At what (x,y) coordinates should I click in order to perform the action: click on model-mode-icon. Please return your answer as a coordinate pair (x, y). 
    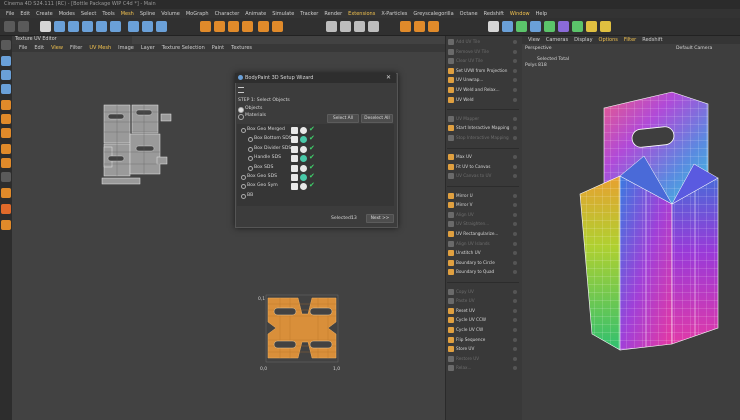
    Looking at the image, I should click on (6, 61).